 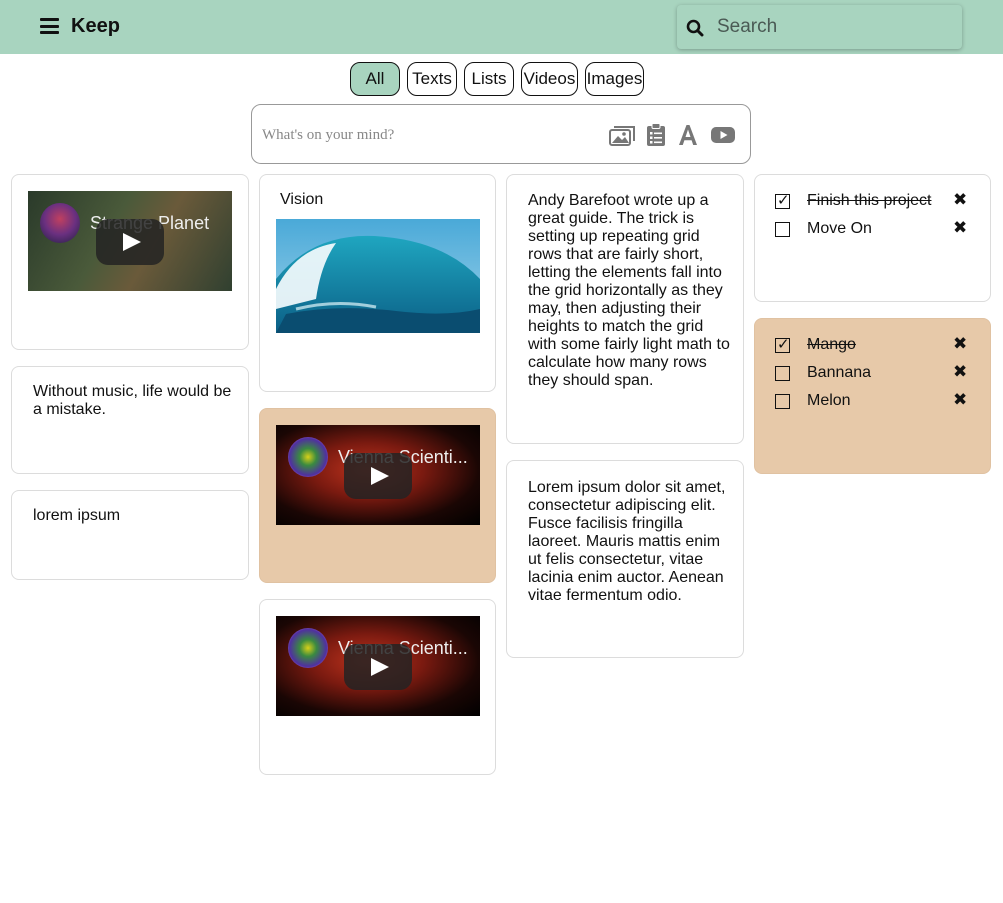 What do you see at coordinates (829, 400) in the screenshot?
I see `item-label: Melon` at bounding box center [829, 400].